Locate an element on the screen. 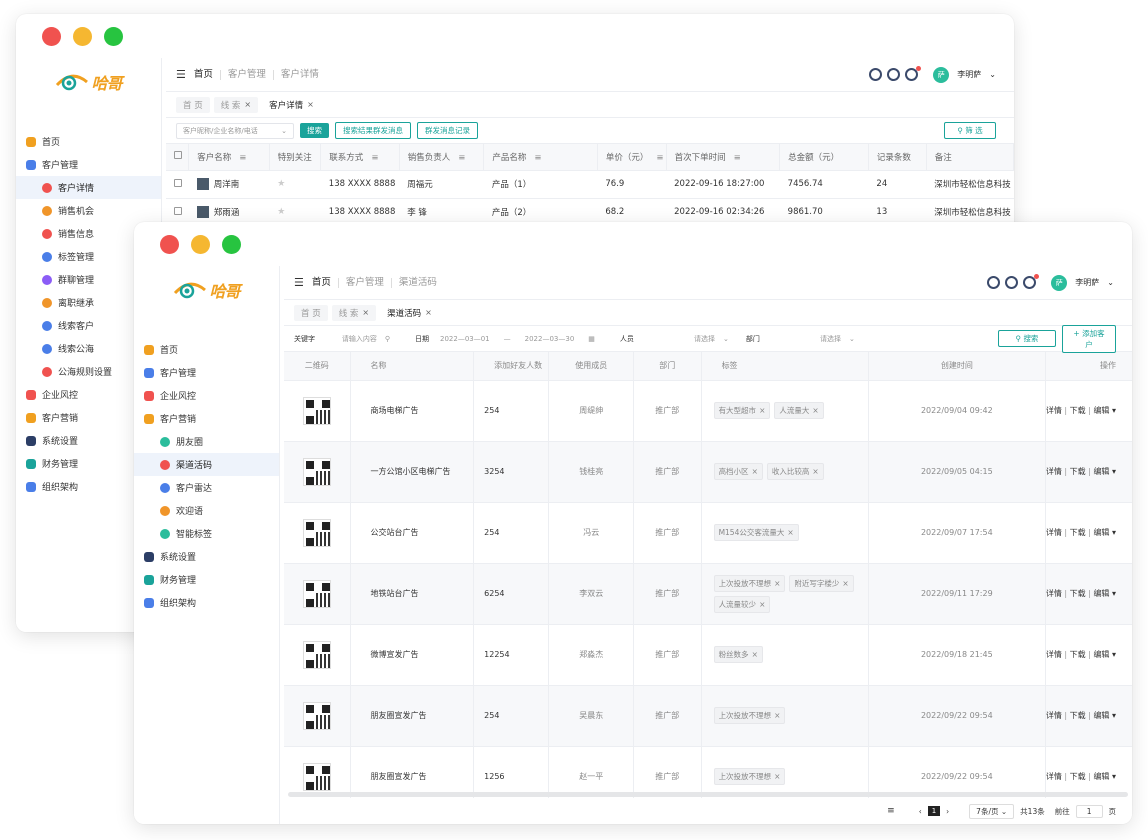 This screenshot has height=840, width=1148. search-button: ⚲ 搜索 is located at coordinates (1027, 338).